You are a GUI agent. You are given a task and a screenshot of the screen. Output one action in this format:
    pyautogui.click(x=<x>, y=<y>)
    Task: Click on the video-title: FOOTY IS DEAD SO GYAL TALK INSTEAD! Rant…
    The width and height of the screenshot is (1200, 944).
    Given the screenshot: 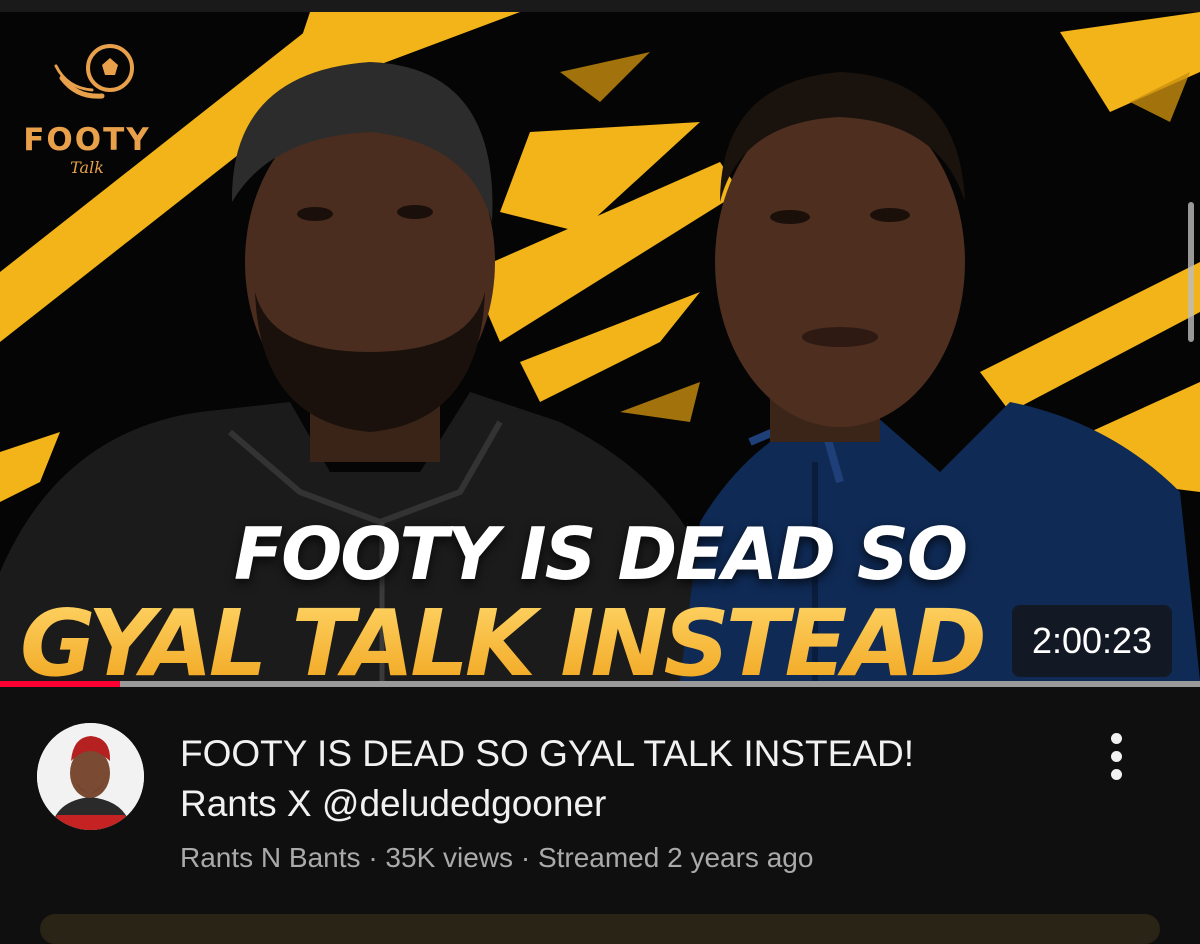 What is the action you would take?
    pyautogui.click(x=620, y=779)
    